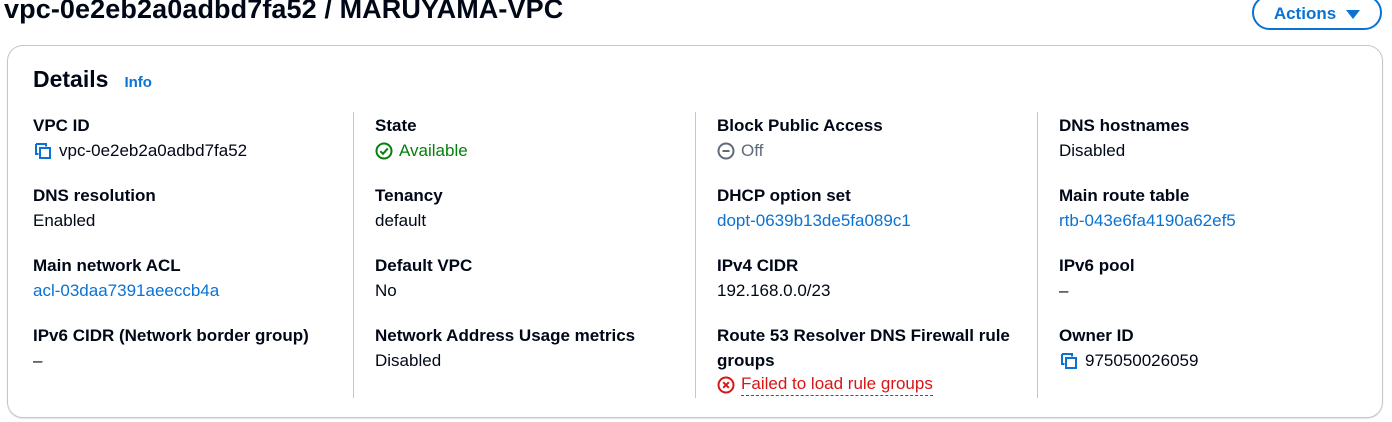 The image size is (1392, 422). I want to click on field-label: Owner ID, so click(1096, 335).